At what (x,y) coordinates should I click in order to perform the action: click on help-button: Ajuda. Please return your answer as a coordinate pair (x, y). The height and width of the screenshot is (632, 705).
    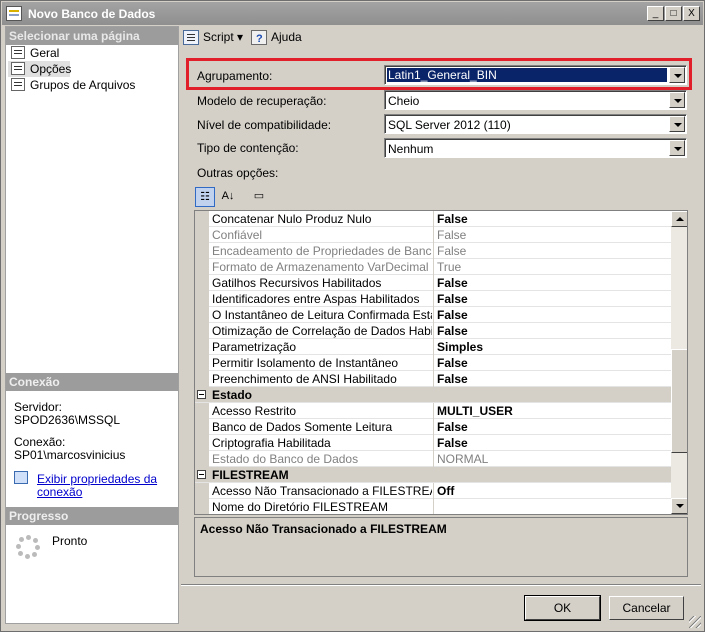
    Looking at the image, I should click on (276, 38).